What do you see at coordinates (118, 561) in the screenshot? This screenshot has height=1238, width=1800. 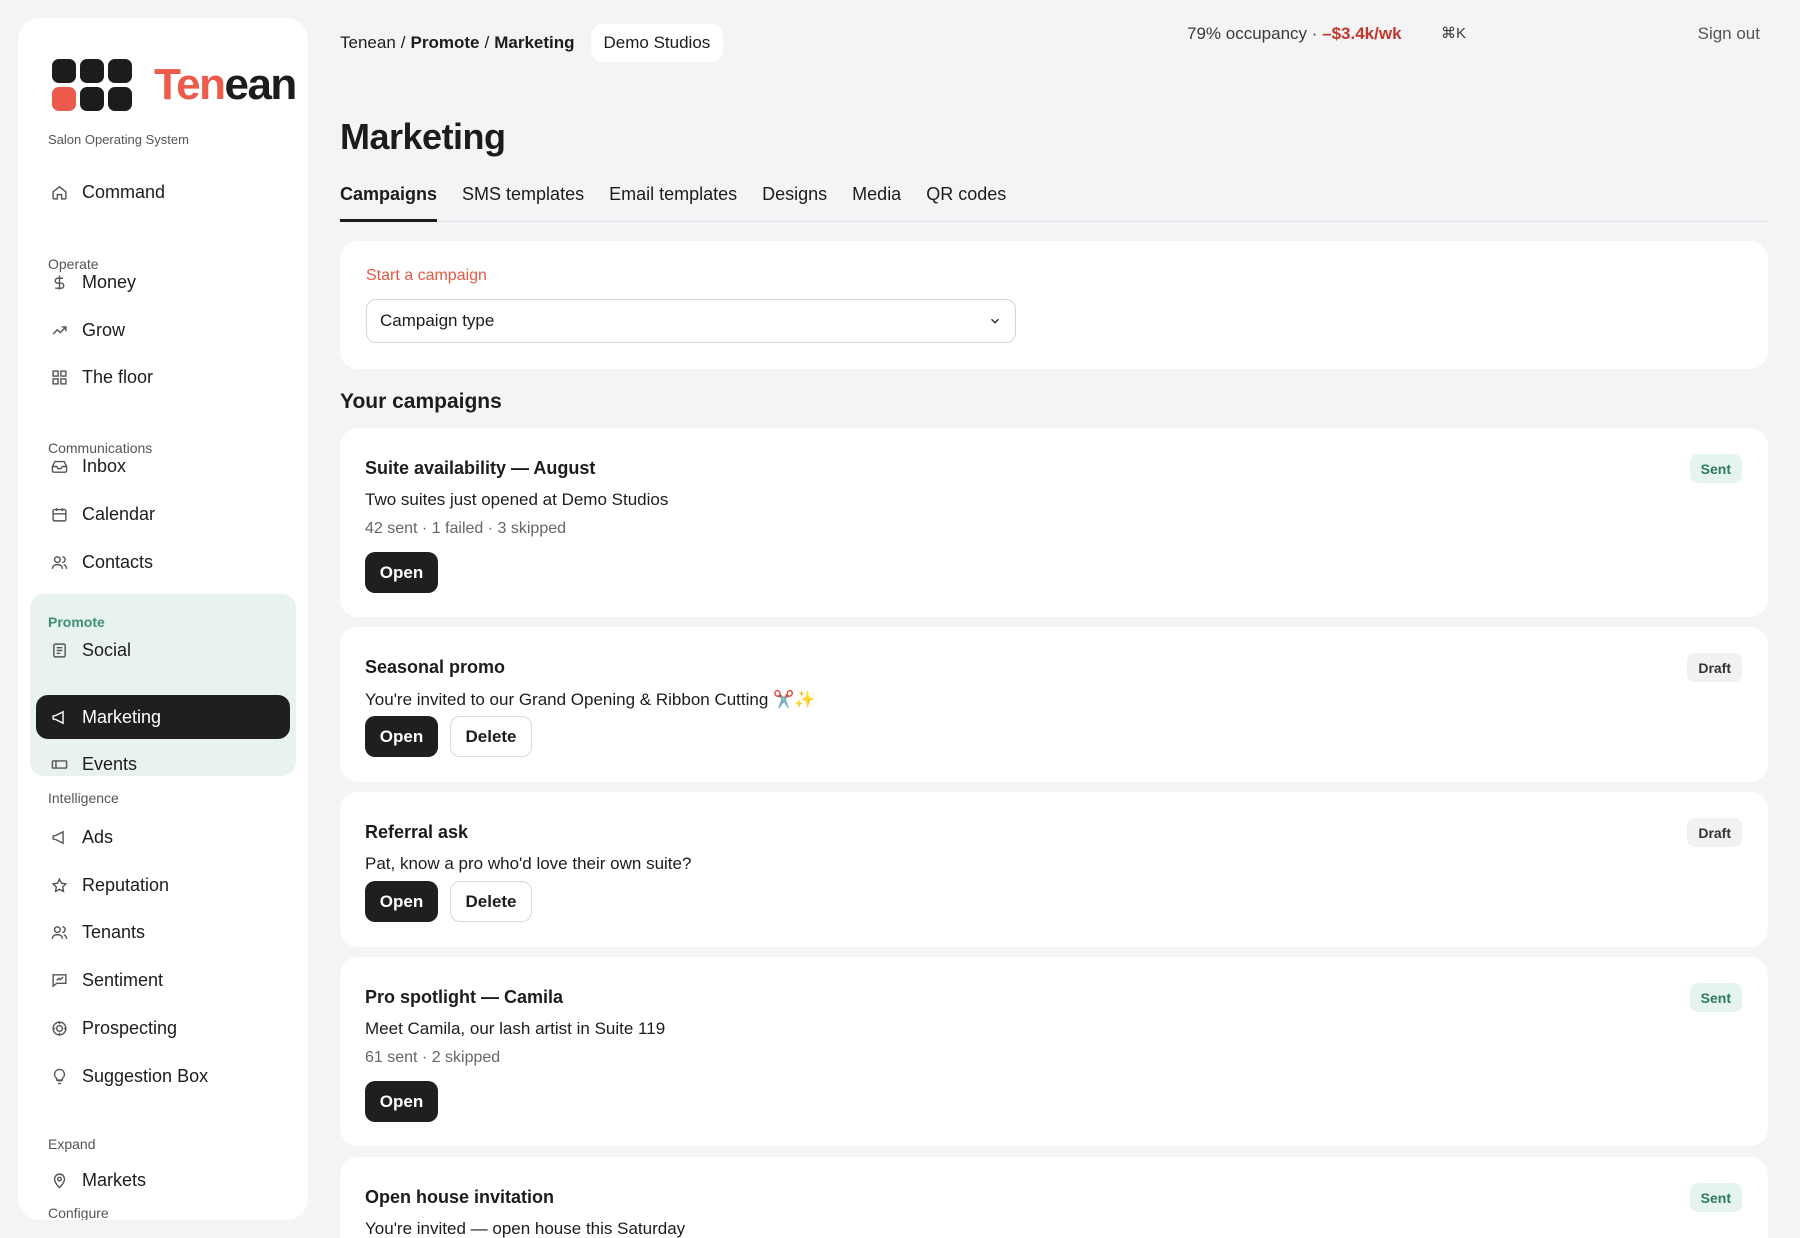 I see `sidebar-item-label: Contacts` at bounding box center [118, 561].